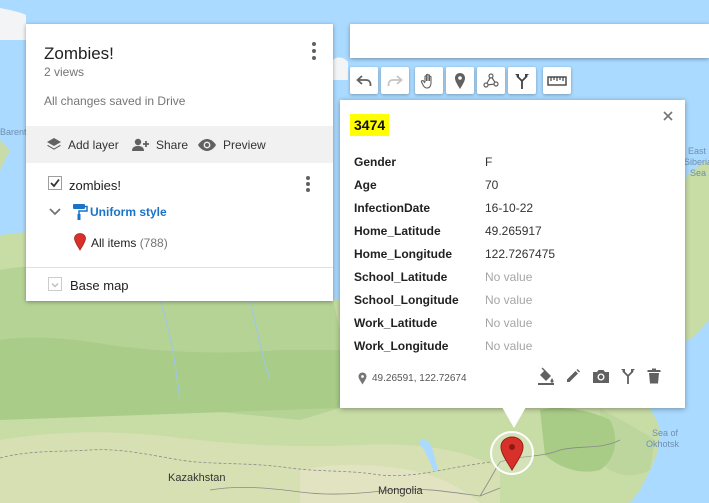  What do you see at coordinates (370, 125) in the screenshot?
I see `feature-title: 3474` at bounding box center [370, 125].